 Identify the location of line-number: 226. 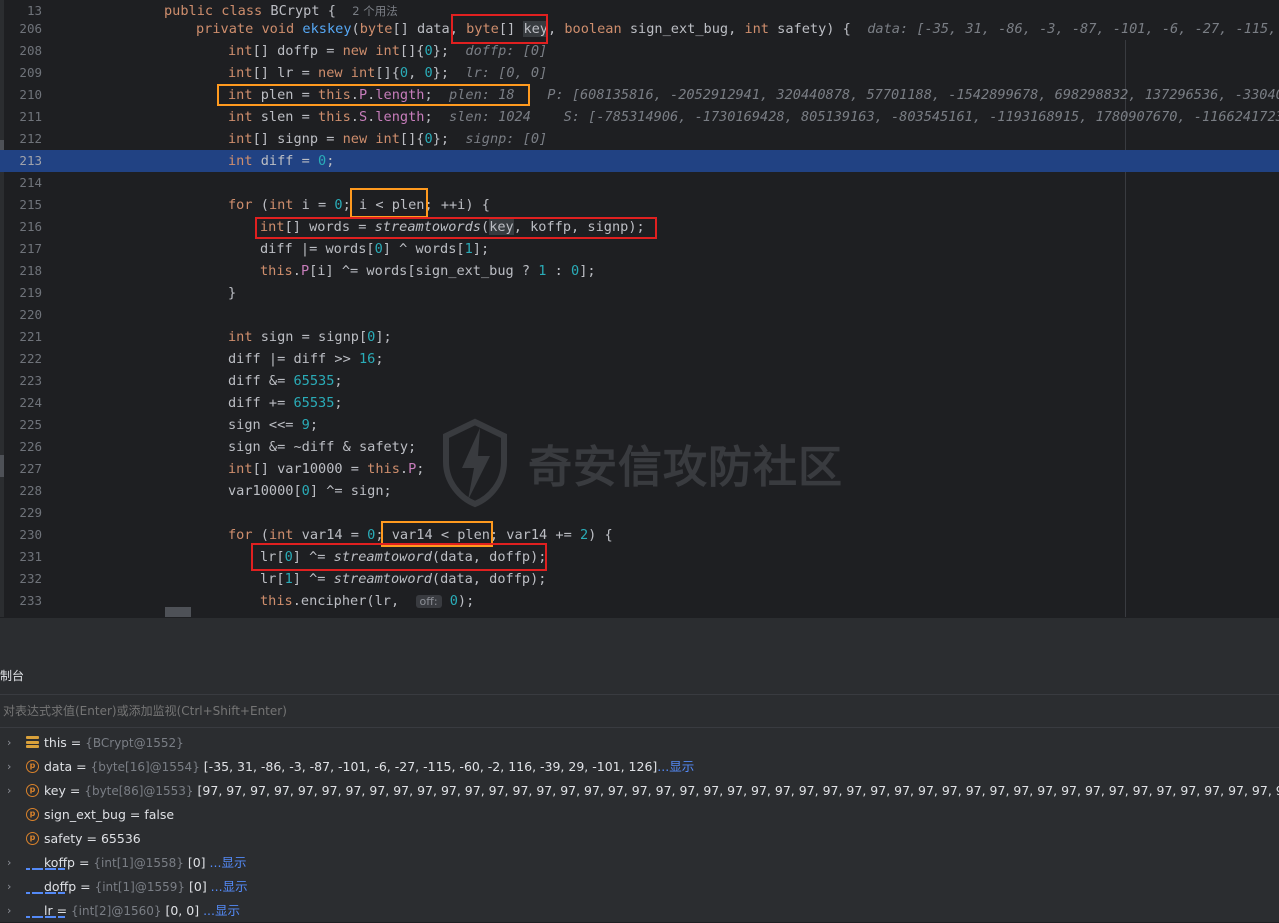
(30, 446).